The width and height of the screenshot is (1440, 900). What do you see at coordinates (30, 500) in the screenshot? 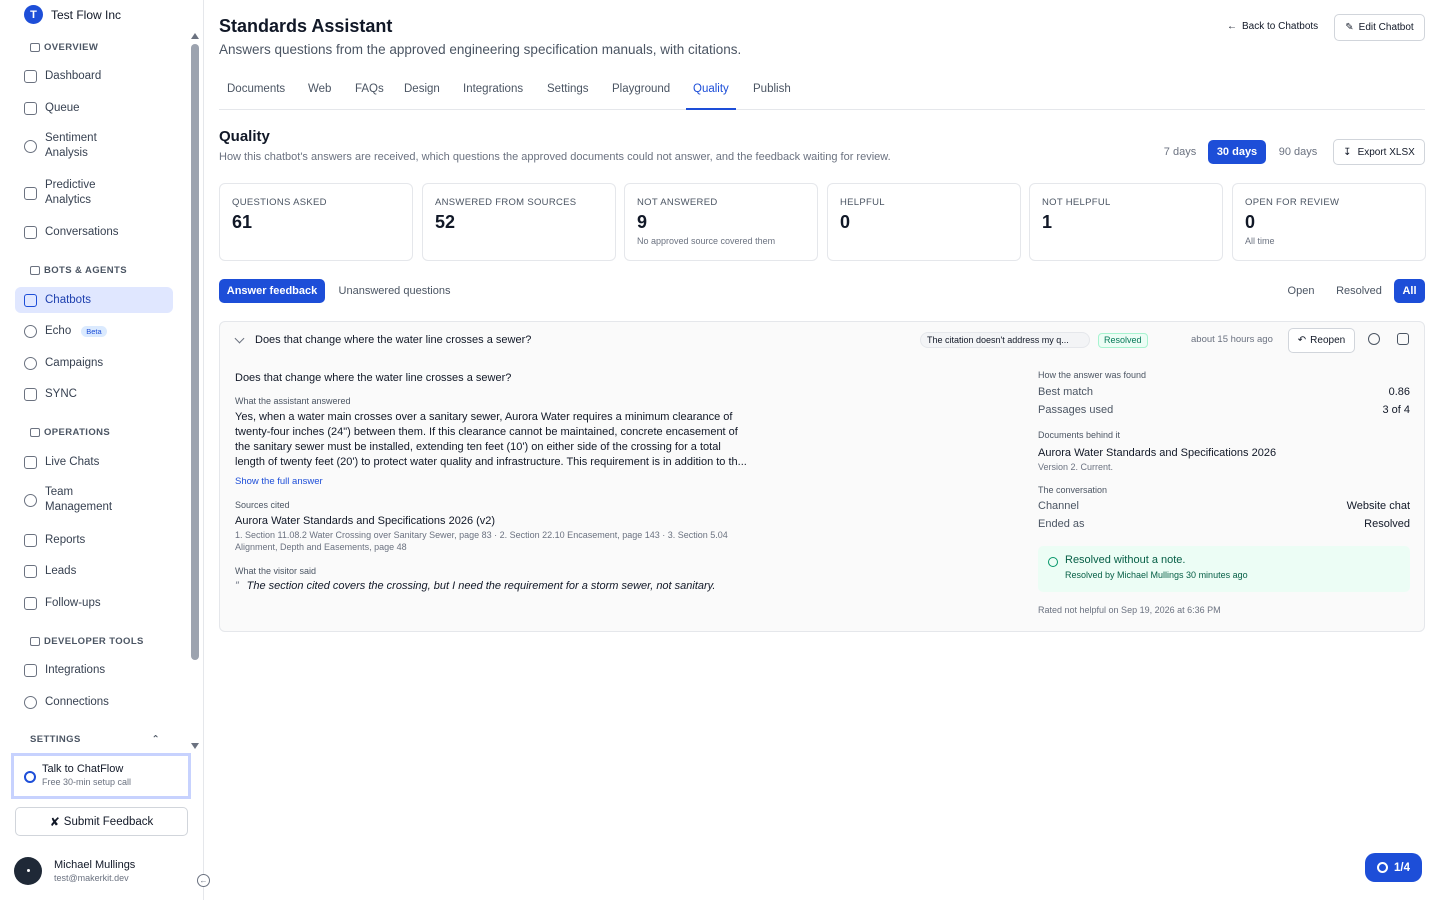
I see `team-icon` at bounding box center [30, 500].